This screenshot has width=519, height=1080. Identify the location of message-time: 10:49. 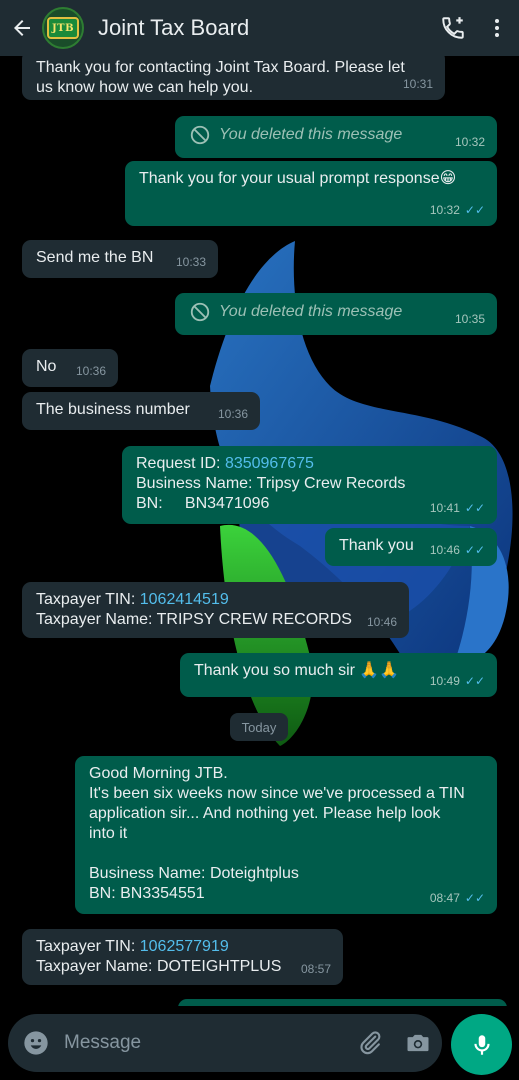
(444, 681).